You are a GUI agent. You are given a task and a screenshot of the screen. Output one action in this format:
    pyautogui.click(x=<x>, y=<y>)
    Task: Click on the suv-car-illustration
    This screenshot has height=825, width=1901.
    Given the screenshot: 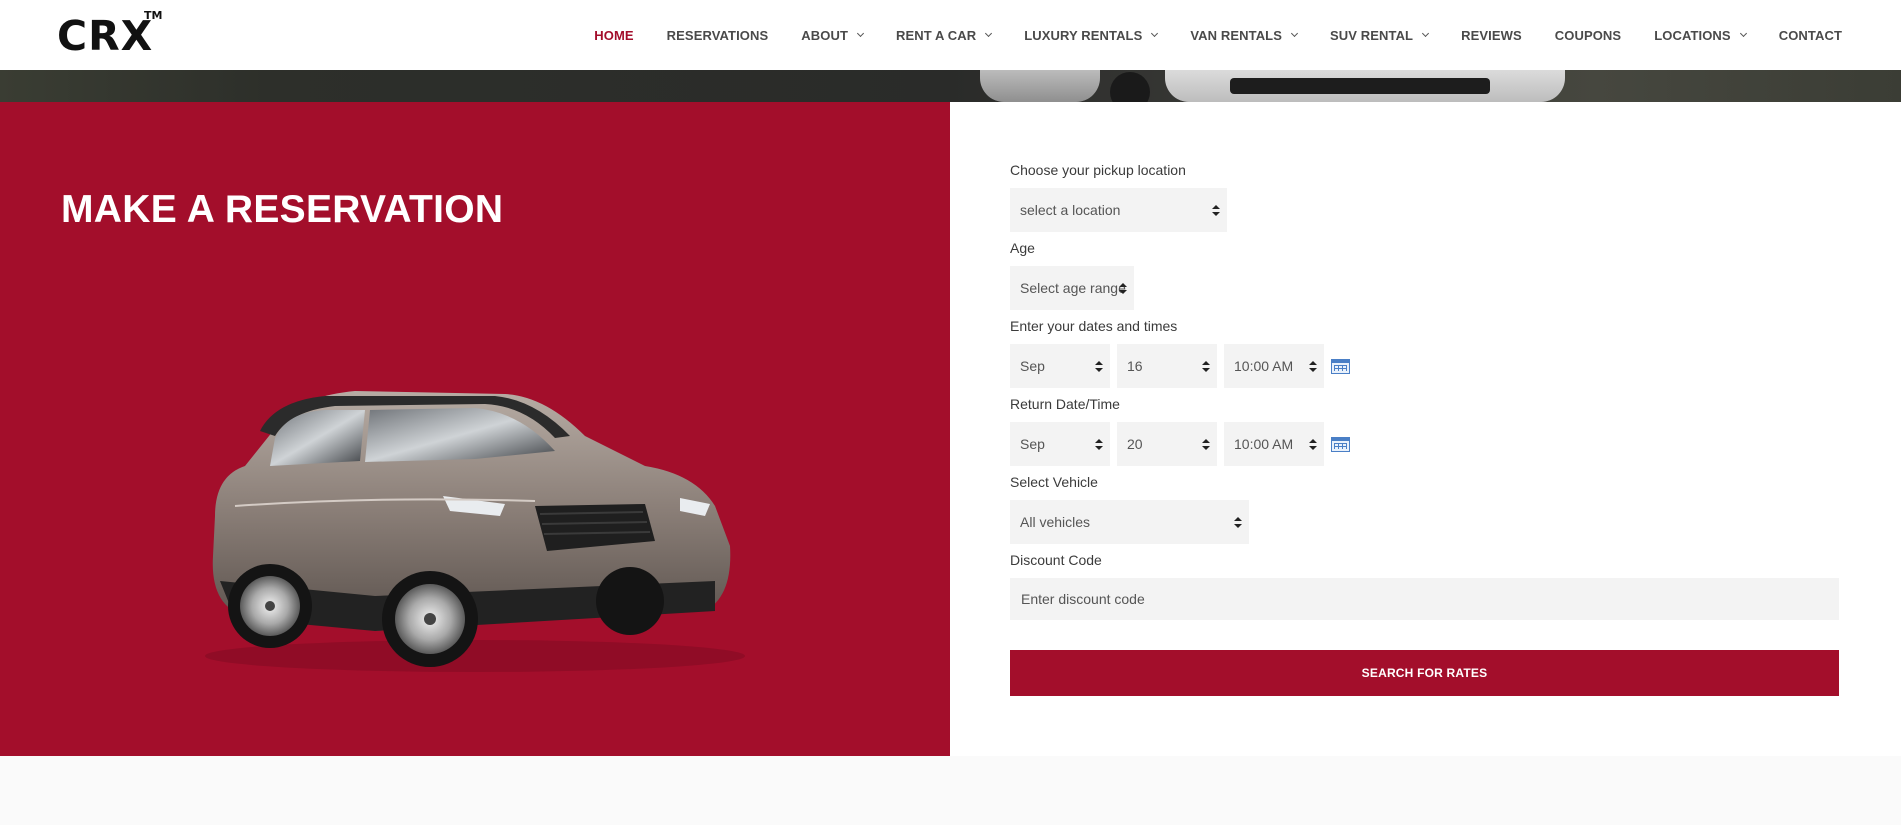 What is the action you would take?
    pyautogui.click(x=475, y=531)
    